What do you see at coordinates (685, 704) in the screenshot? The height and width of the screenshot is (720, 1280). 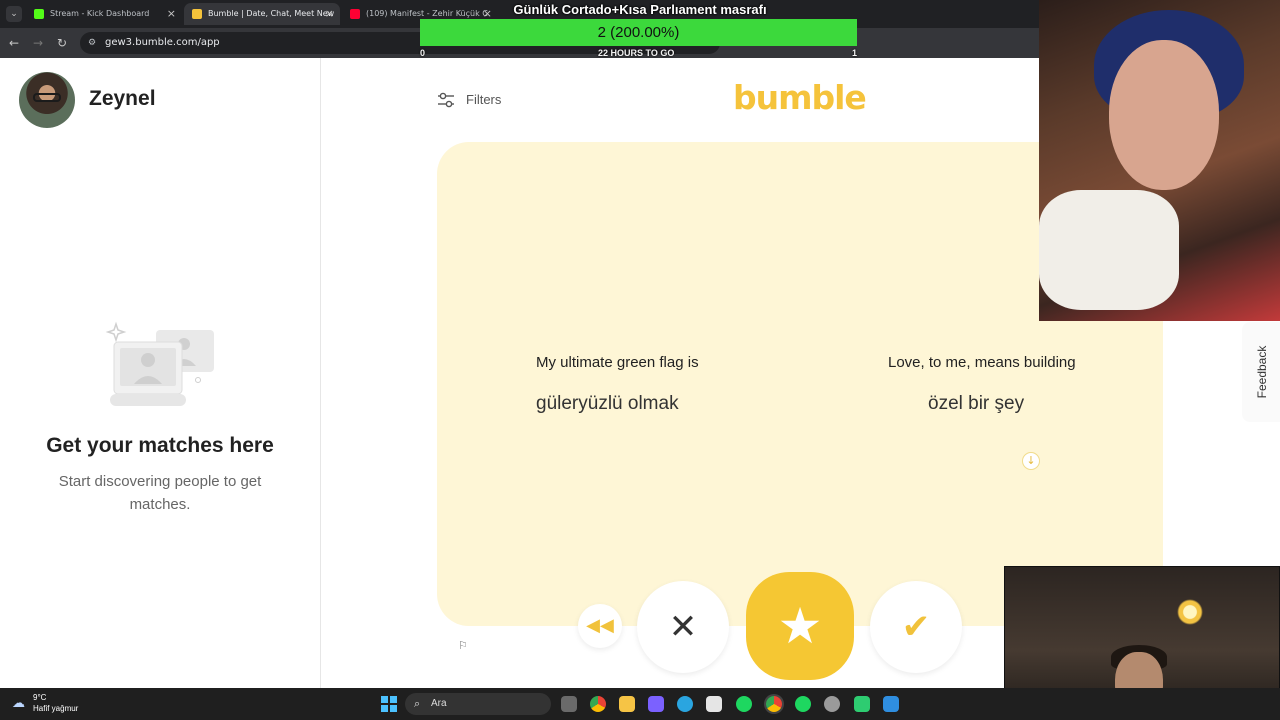 I see `edge-icon` at bounding box center [685, 704].